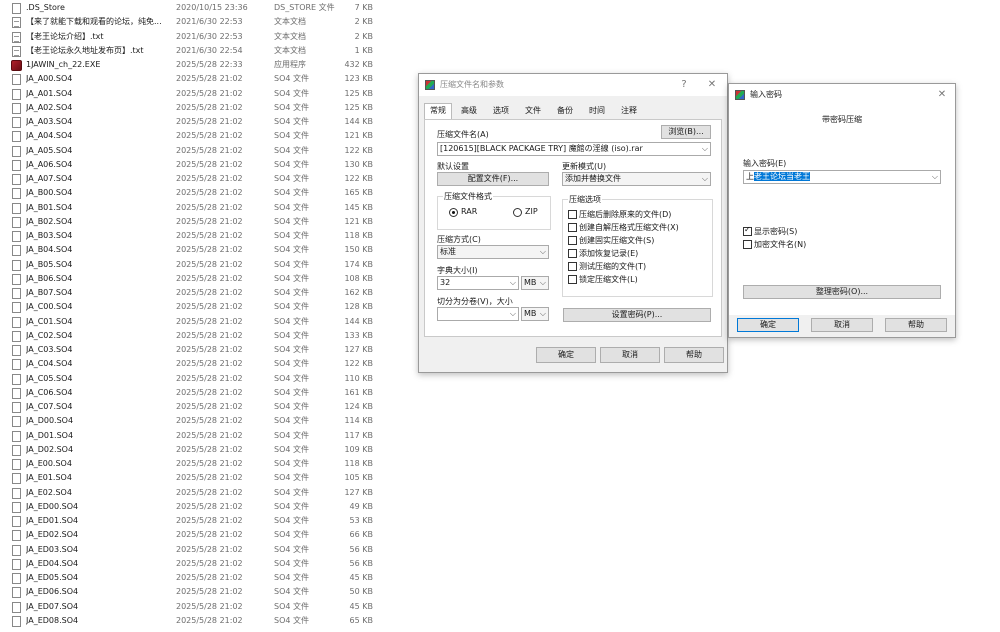  Describe the element at coordinates (617, 240) in the screenshot. I see `option-label: 创建固实压缩文件(S)` at that location.